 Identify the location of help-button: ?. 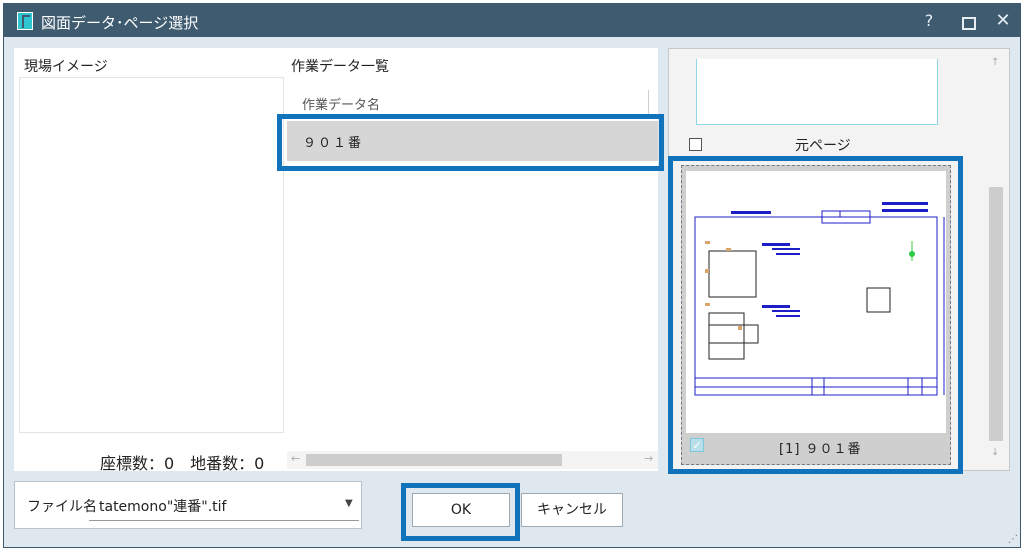
(929, 21).